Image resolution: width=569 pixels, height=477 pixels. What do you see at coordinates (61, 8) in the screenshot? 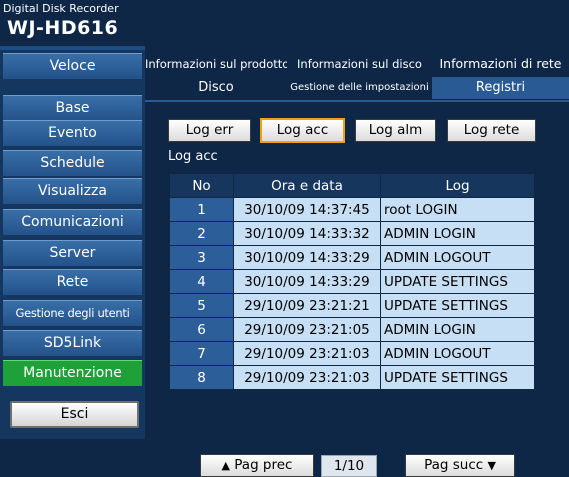
I see `device-subtitle: Digital Disk Recorder` at bounding box center [61, 8].